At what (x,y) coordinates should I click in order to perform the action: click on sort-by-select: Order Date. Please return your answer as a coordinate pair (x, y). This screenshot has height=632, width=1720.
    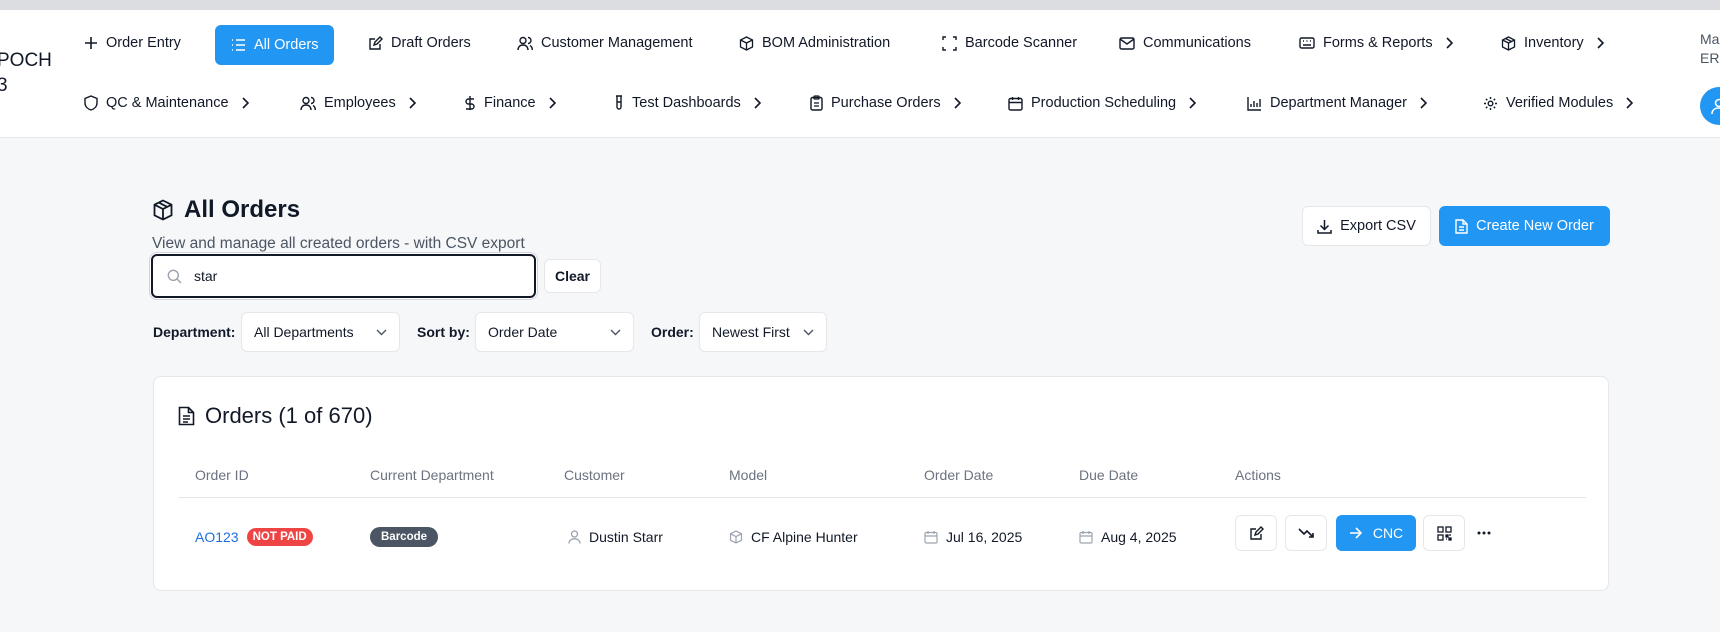
    Looking at the image, I should click on (554, 332).